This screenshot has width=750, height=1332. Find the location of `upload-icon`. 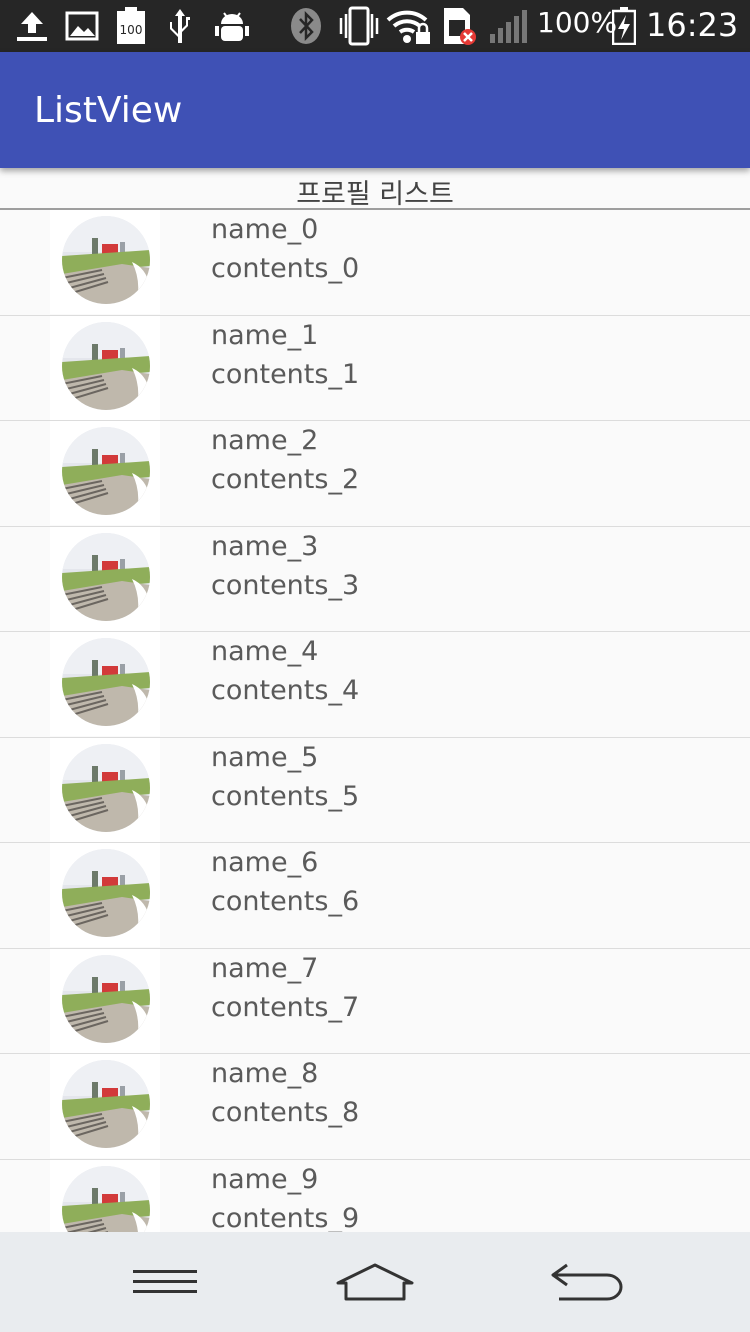

upload-icon is located at coordinates (32, 26).